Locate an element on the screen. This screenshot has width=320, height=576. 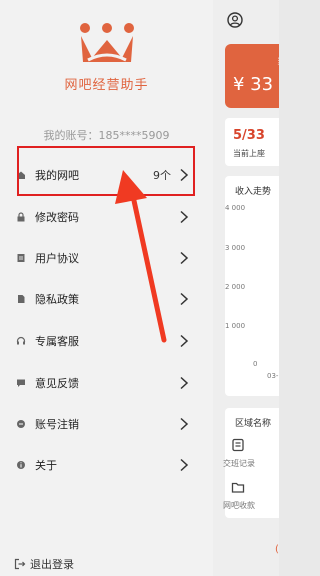
highlight-box is located at coordinates (106, 171).